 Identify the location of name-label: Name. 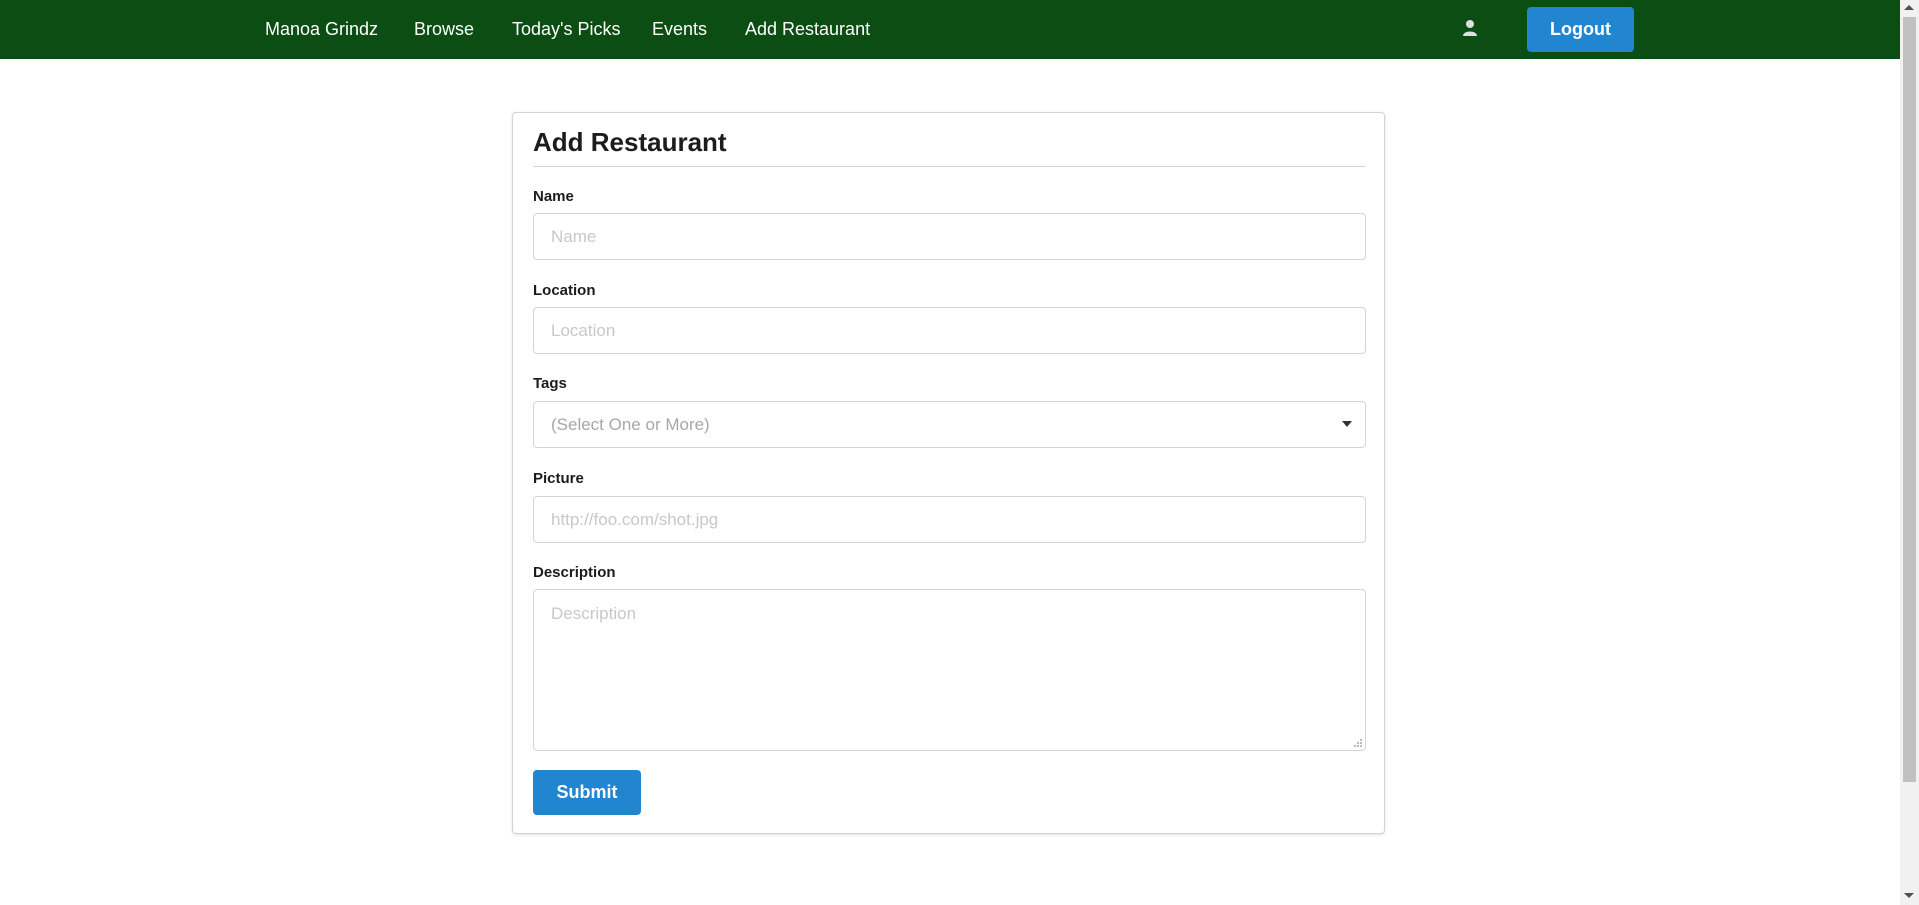
(553, 196).